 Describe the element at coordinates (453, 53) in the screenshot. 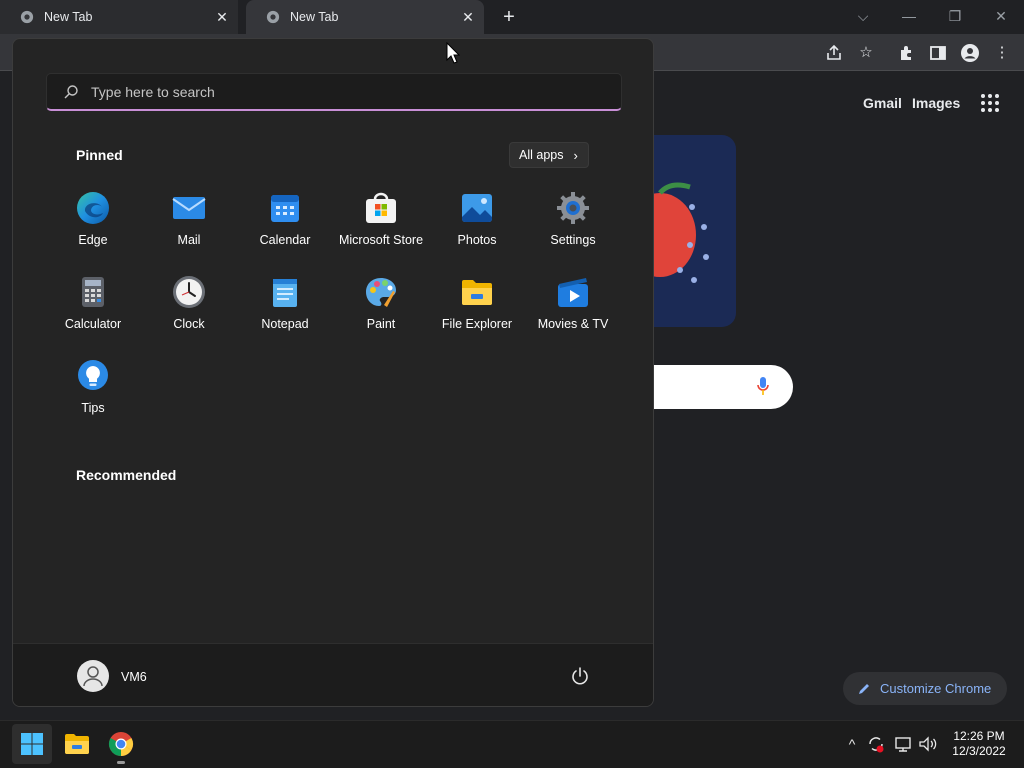

I see `mouse-cursor-icon` at that location.